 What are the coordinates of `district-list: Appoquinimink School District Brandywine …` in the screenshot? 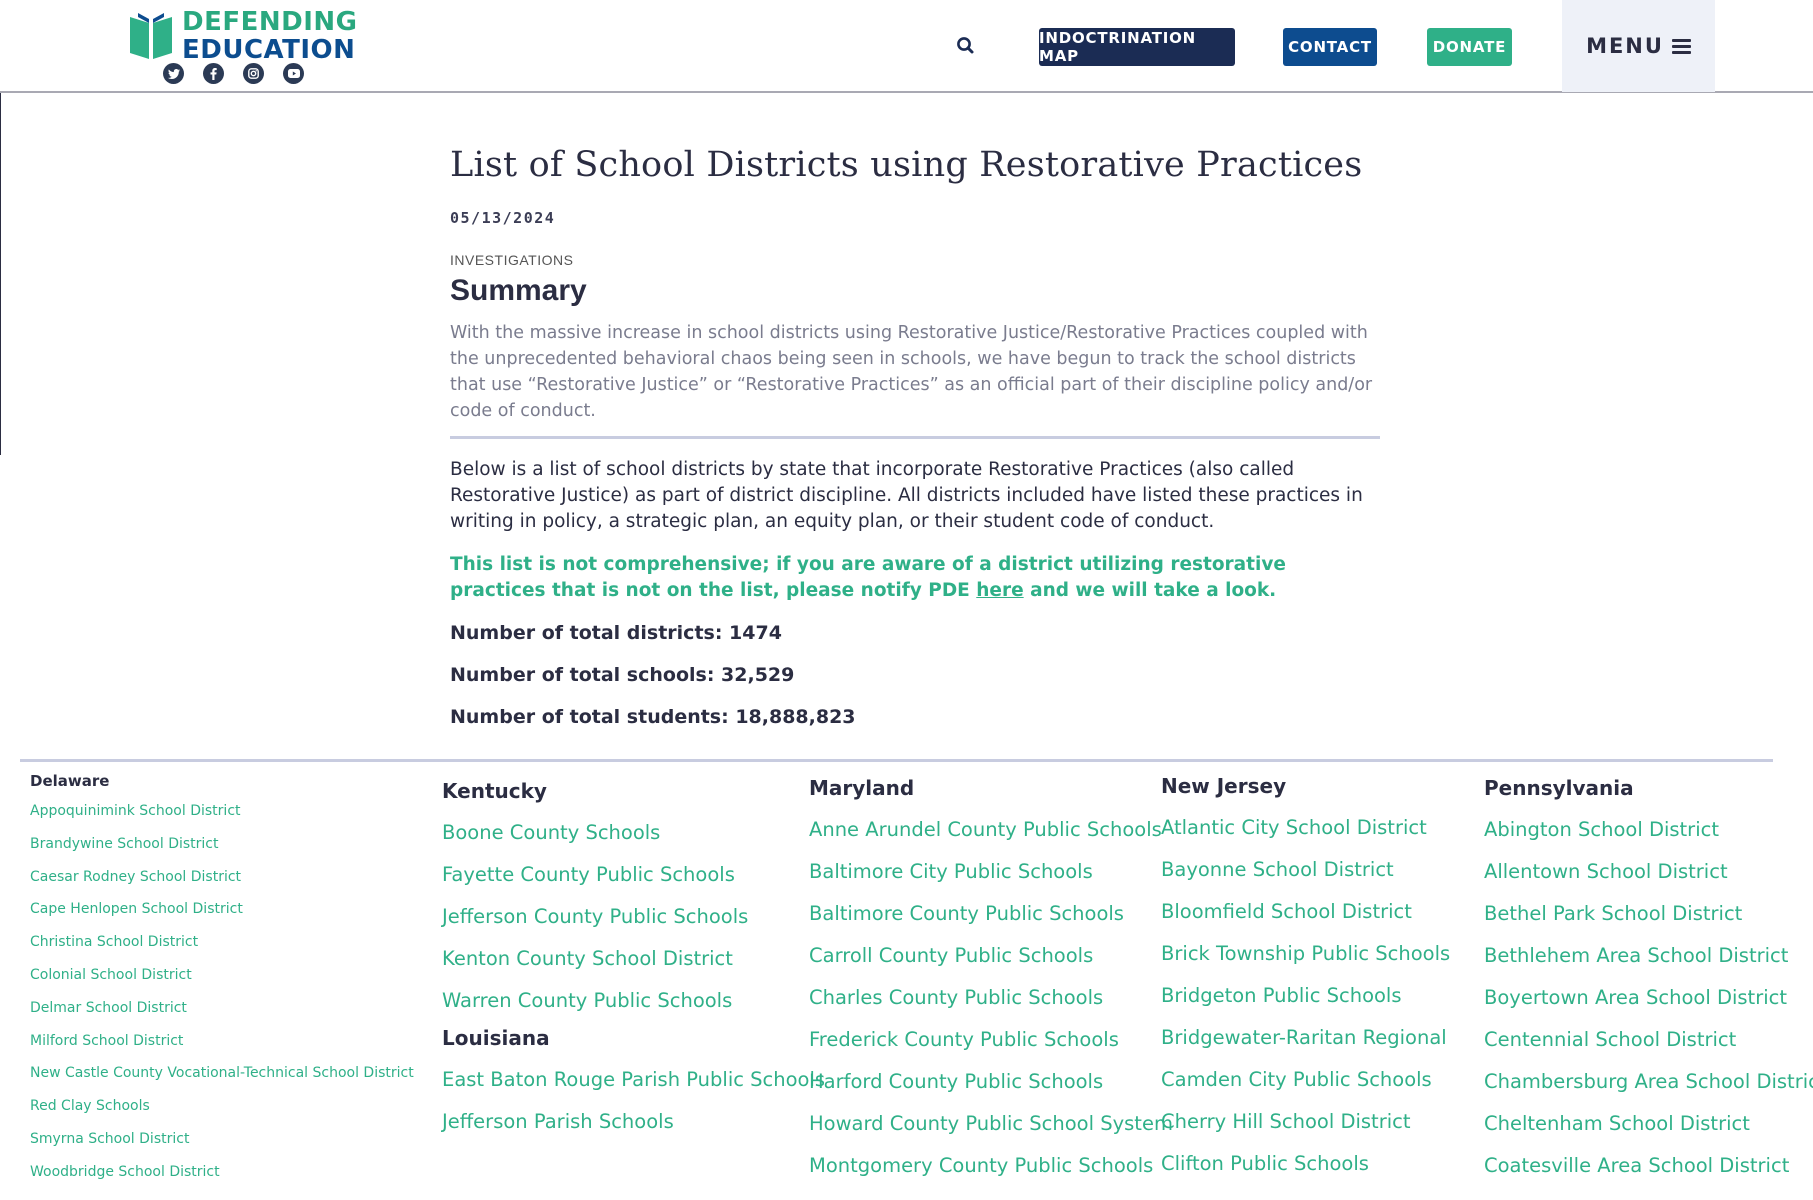 It's located at (230, 992).